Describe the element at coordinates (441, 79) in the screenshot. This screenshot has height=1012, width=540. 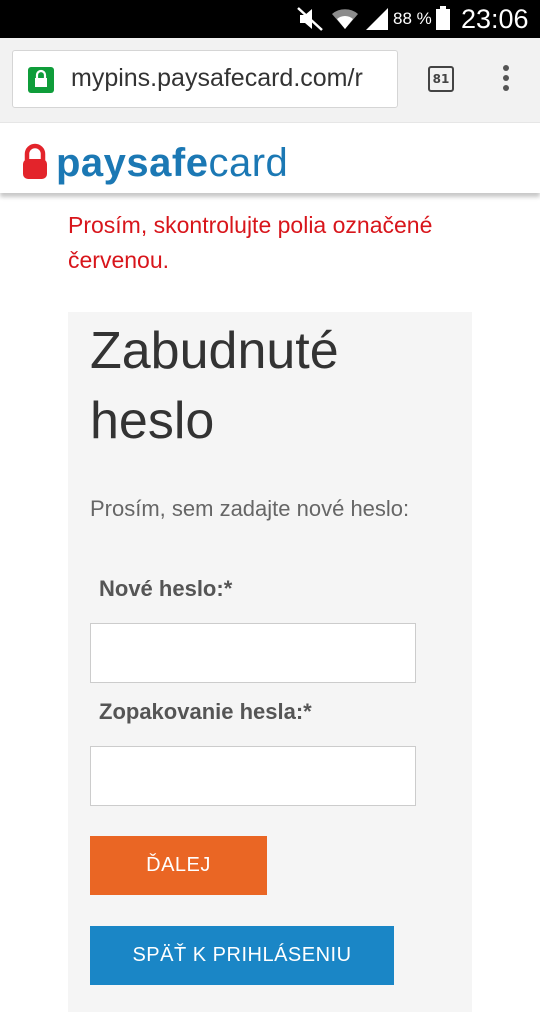
I see `tabs-icon: 81` at that location.